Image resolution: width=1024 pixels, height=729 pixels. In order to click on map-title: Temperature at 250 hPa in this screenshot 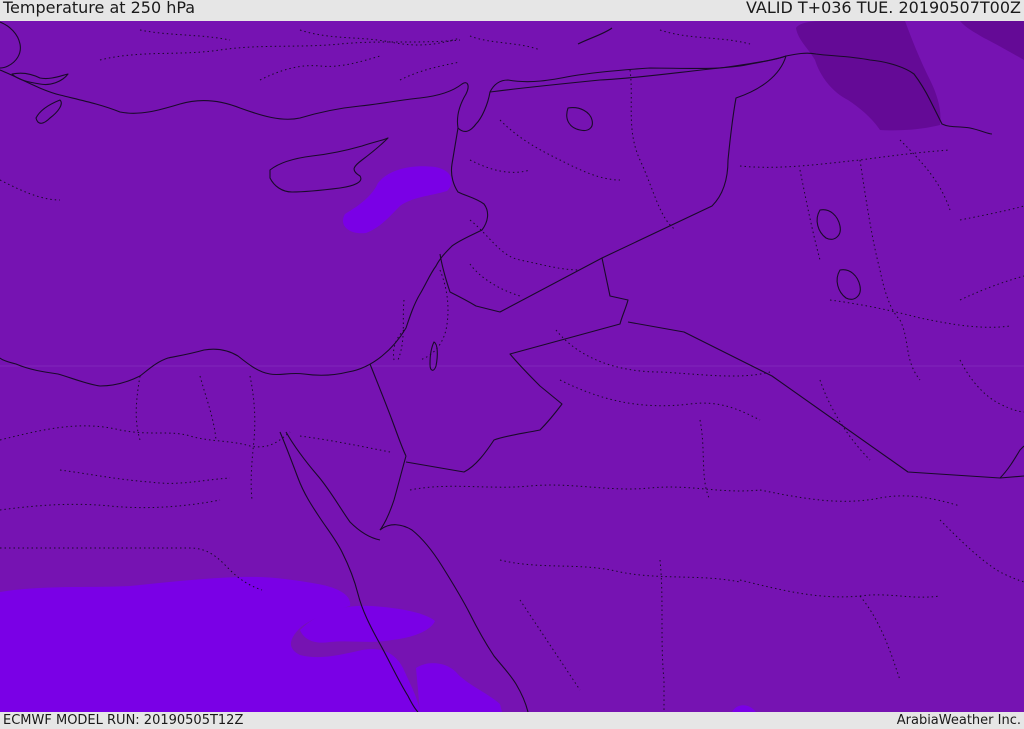, I will do `click(99, 8)`.